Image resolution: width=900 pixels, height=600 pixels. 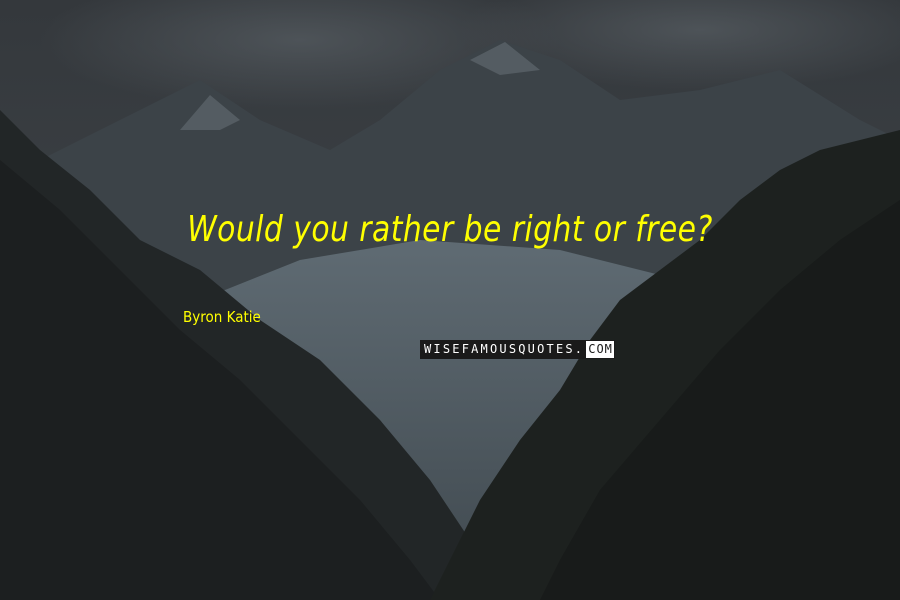 I want to click on quote-text: Would you rather be right or free?, so click(x=450, y=229).